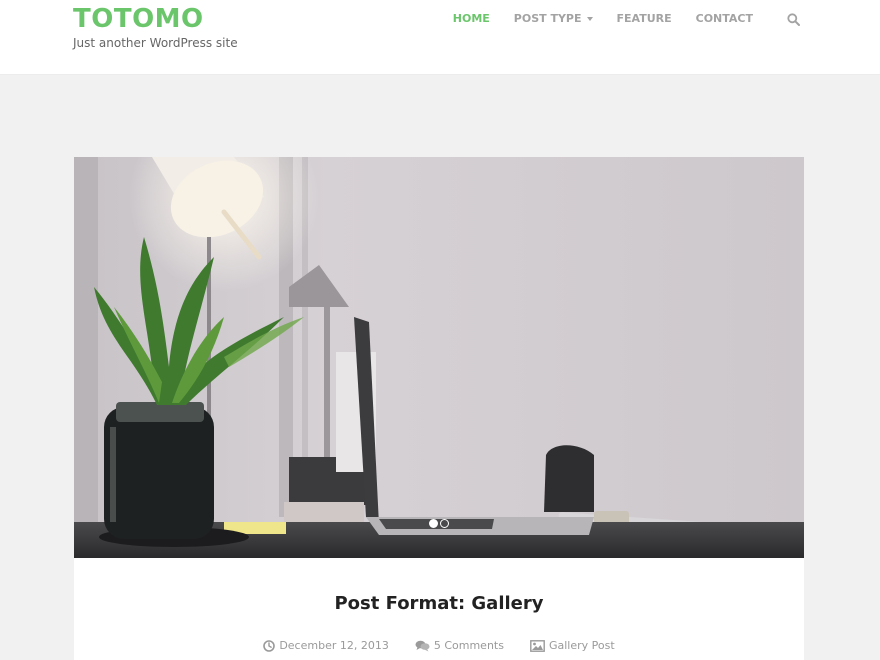  I want to click on nav-item-label: FEATURE, so click(644, 18).